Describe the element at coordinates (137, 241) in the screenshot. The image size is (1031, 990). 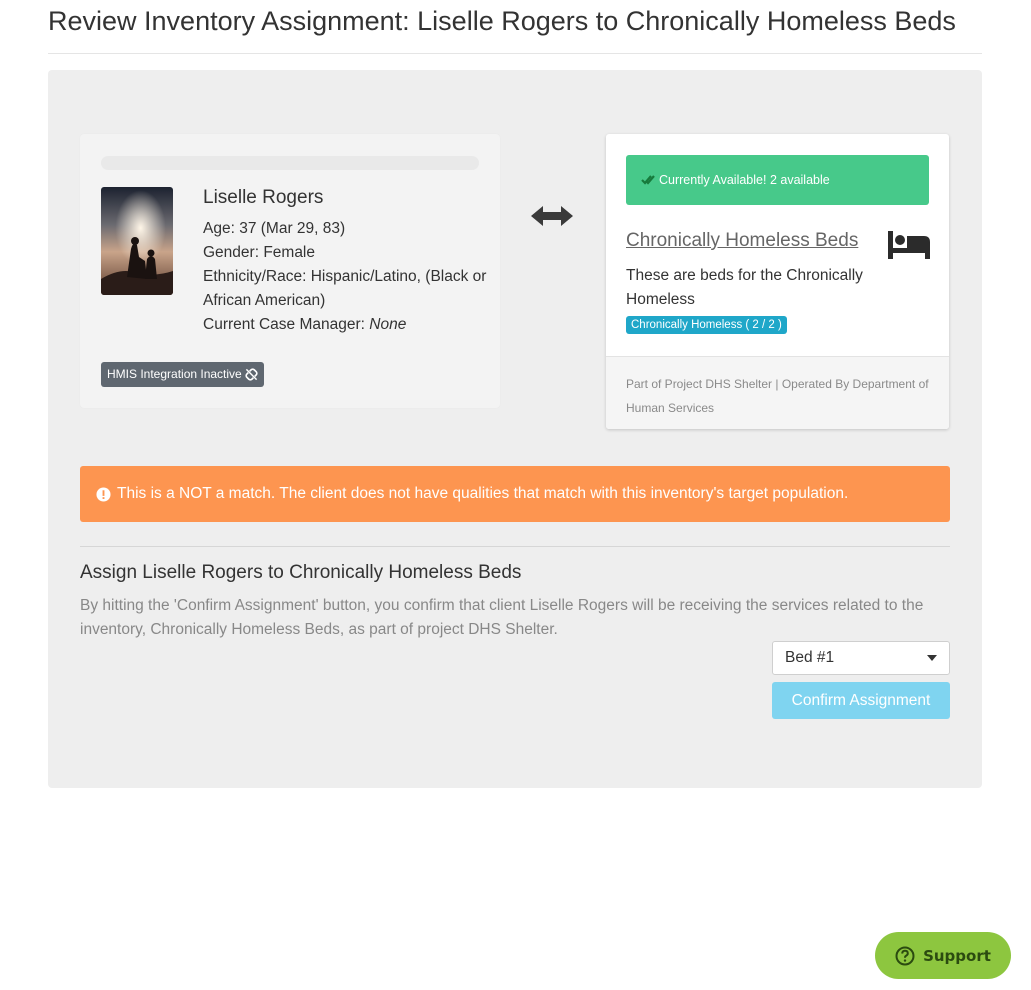
I see `client-avatar` at that location.